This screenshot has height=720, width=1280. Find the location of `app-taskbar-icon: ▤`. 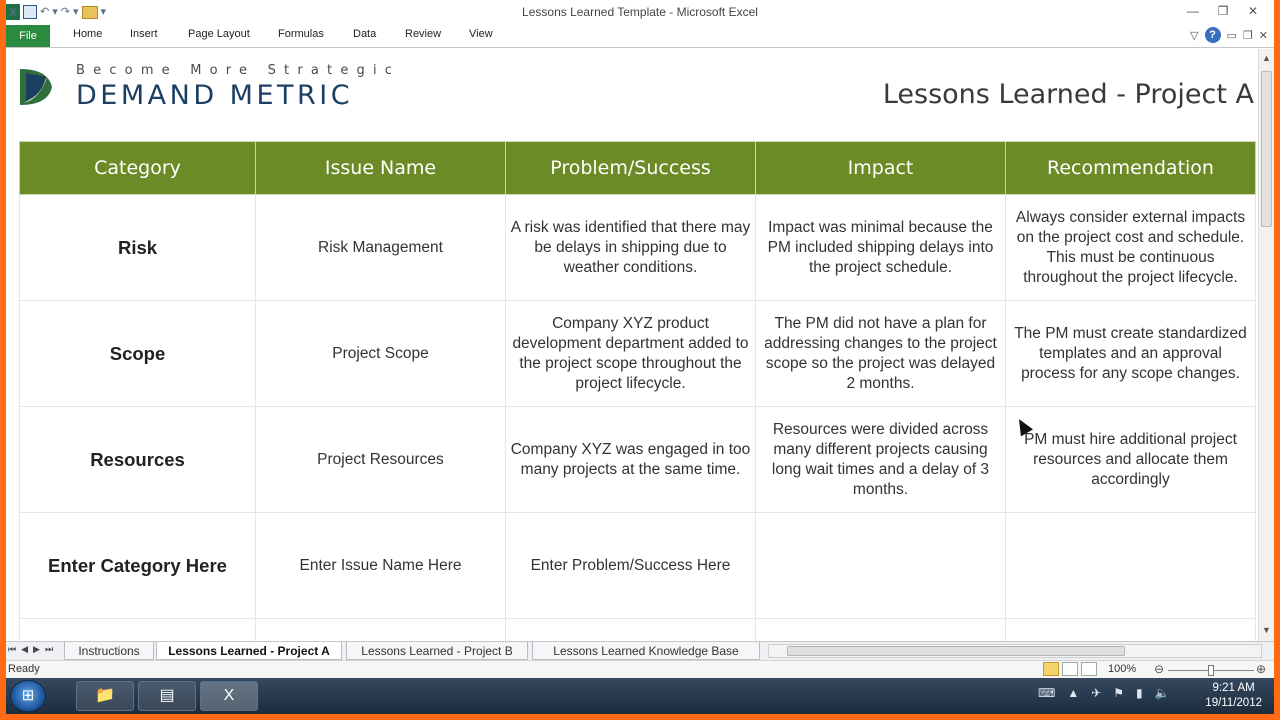

app-taskbar-icon: ▤ is located at coordinates (167, 696).